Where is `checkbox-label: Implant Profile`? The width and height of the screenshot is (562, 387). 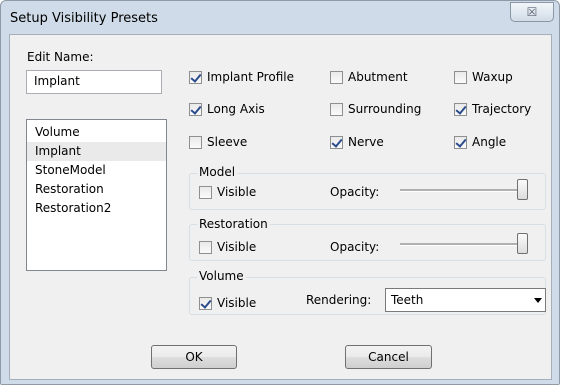
checkbox-label: Implant Profile is located at coordinates (250, 77).